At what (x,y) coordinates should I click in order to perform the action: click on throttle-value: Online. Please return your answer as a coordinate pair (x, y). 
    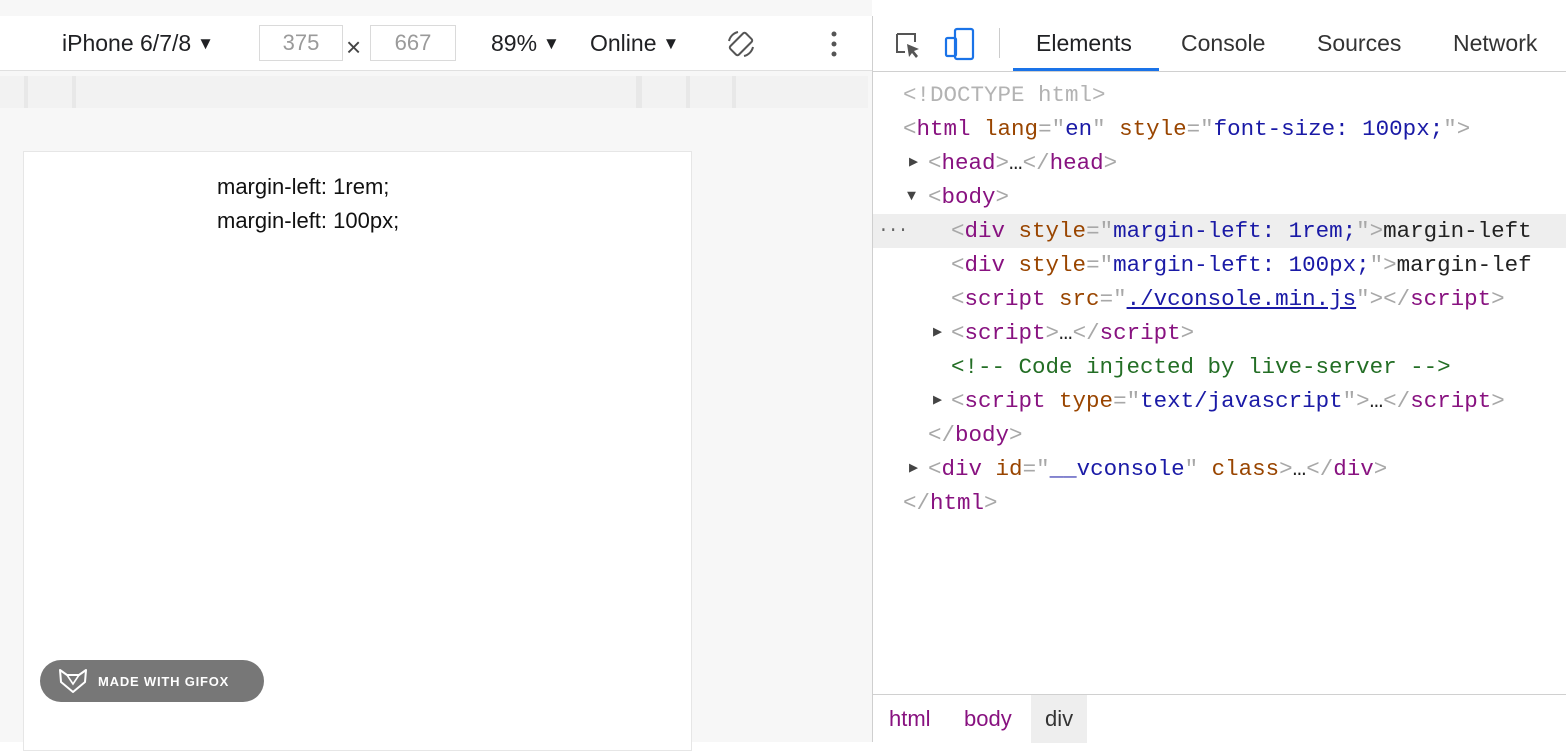
    Looking at the image, I should click on (623, 43).